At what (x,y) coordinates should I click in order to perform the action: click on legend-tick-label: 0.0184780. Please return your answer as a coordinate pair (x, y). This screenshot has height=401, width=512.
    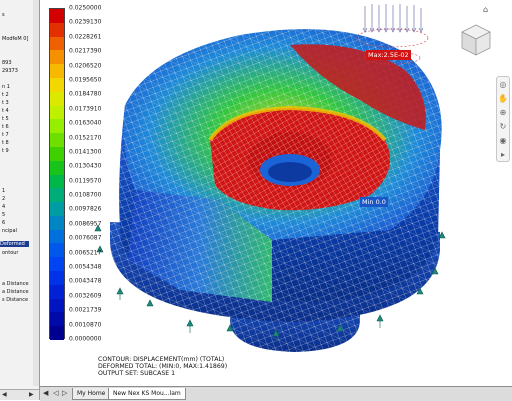
    Looking at the image, I should click on (85, 94).